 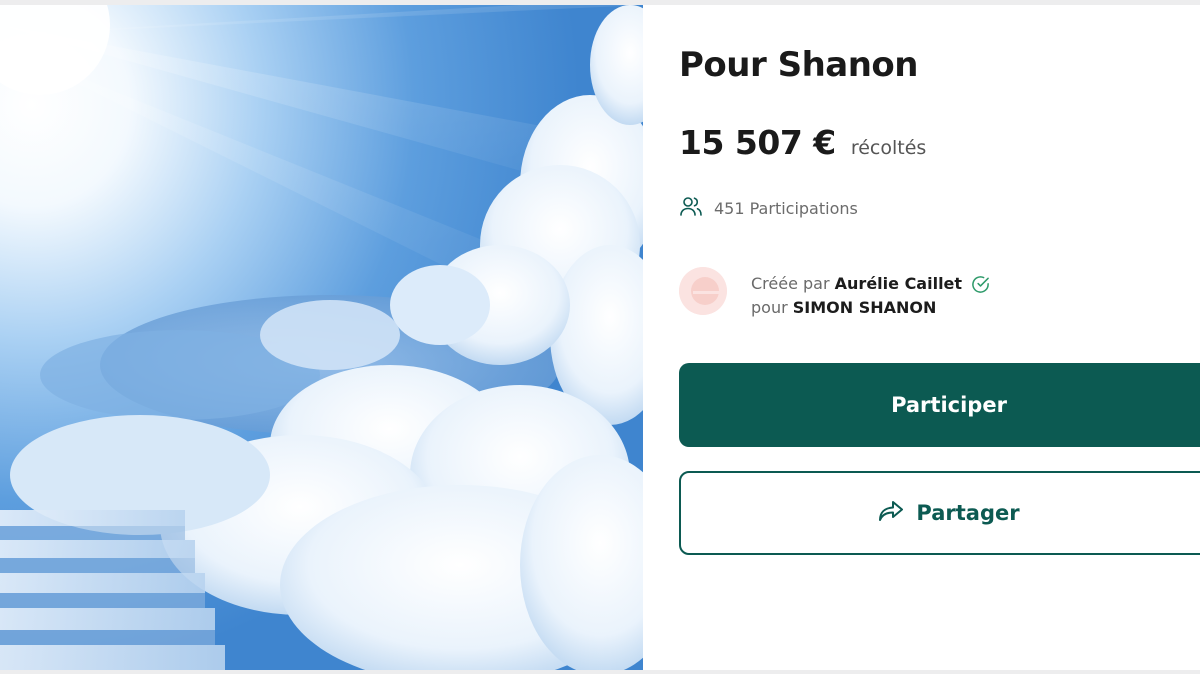 What do you see at coordinates (980, 284) in the screenshot?
I see `check-circle-icon` at bounding box center [980, 284].